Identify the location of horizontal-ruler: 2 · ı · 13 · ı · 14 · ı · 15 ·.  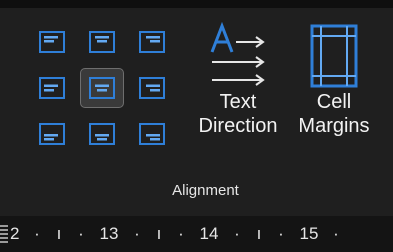
(196, 234).